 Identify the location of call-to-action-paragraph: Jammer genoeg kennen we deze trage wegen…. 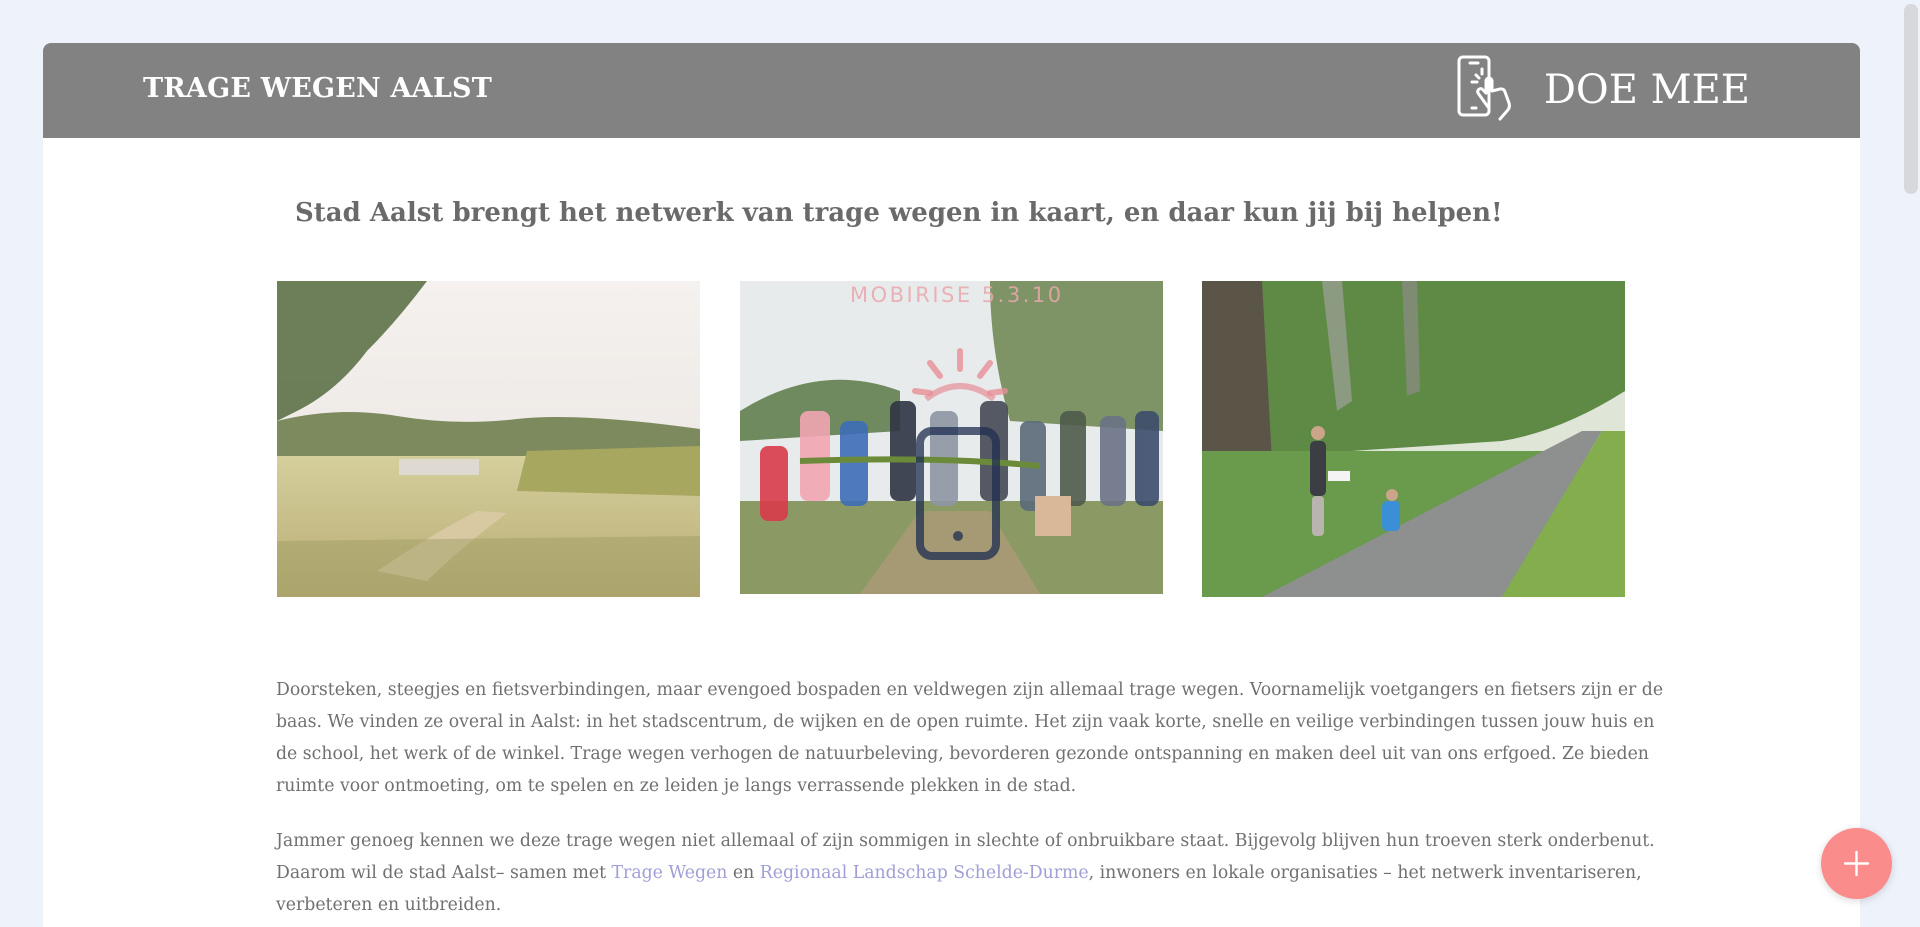
(971, 873).